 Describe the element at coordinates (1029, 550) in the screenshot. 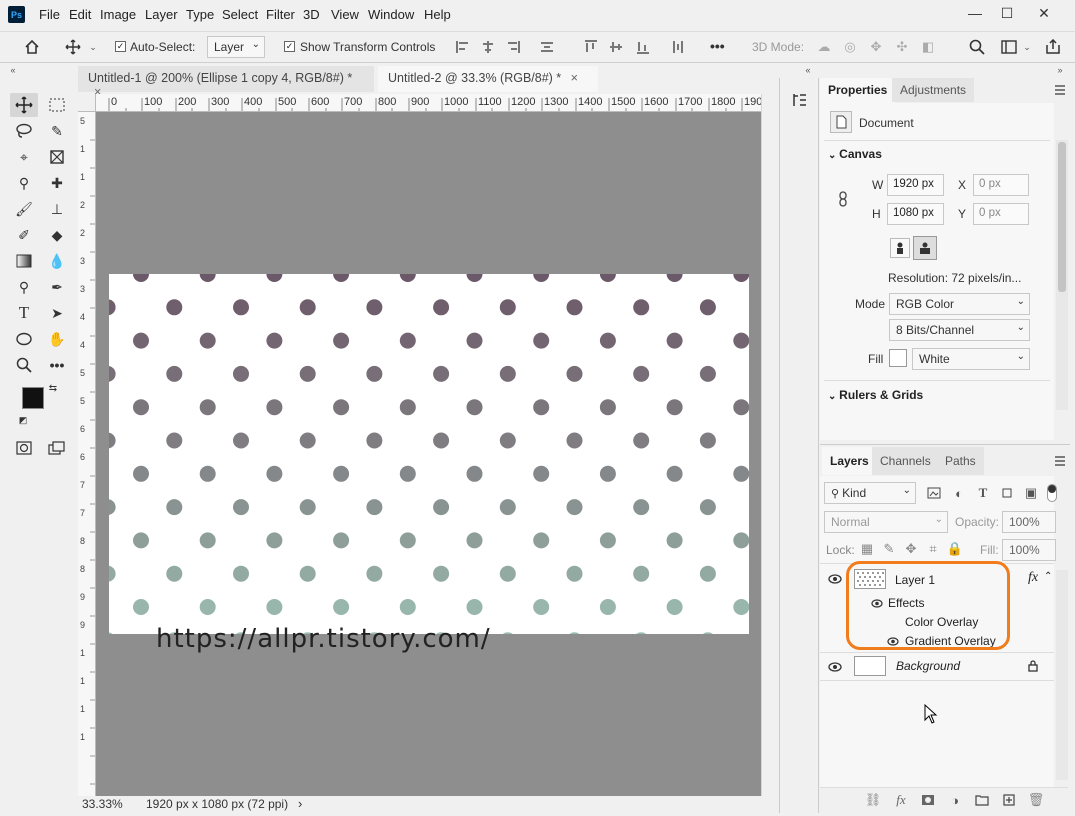

I see `fill-opacity-input: 100%` at that location.